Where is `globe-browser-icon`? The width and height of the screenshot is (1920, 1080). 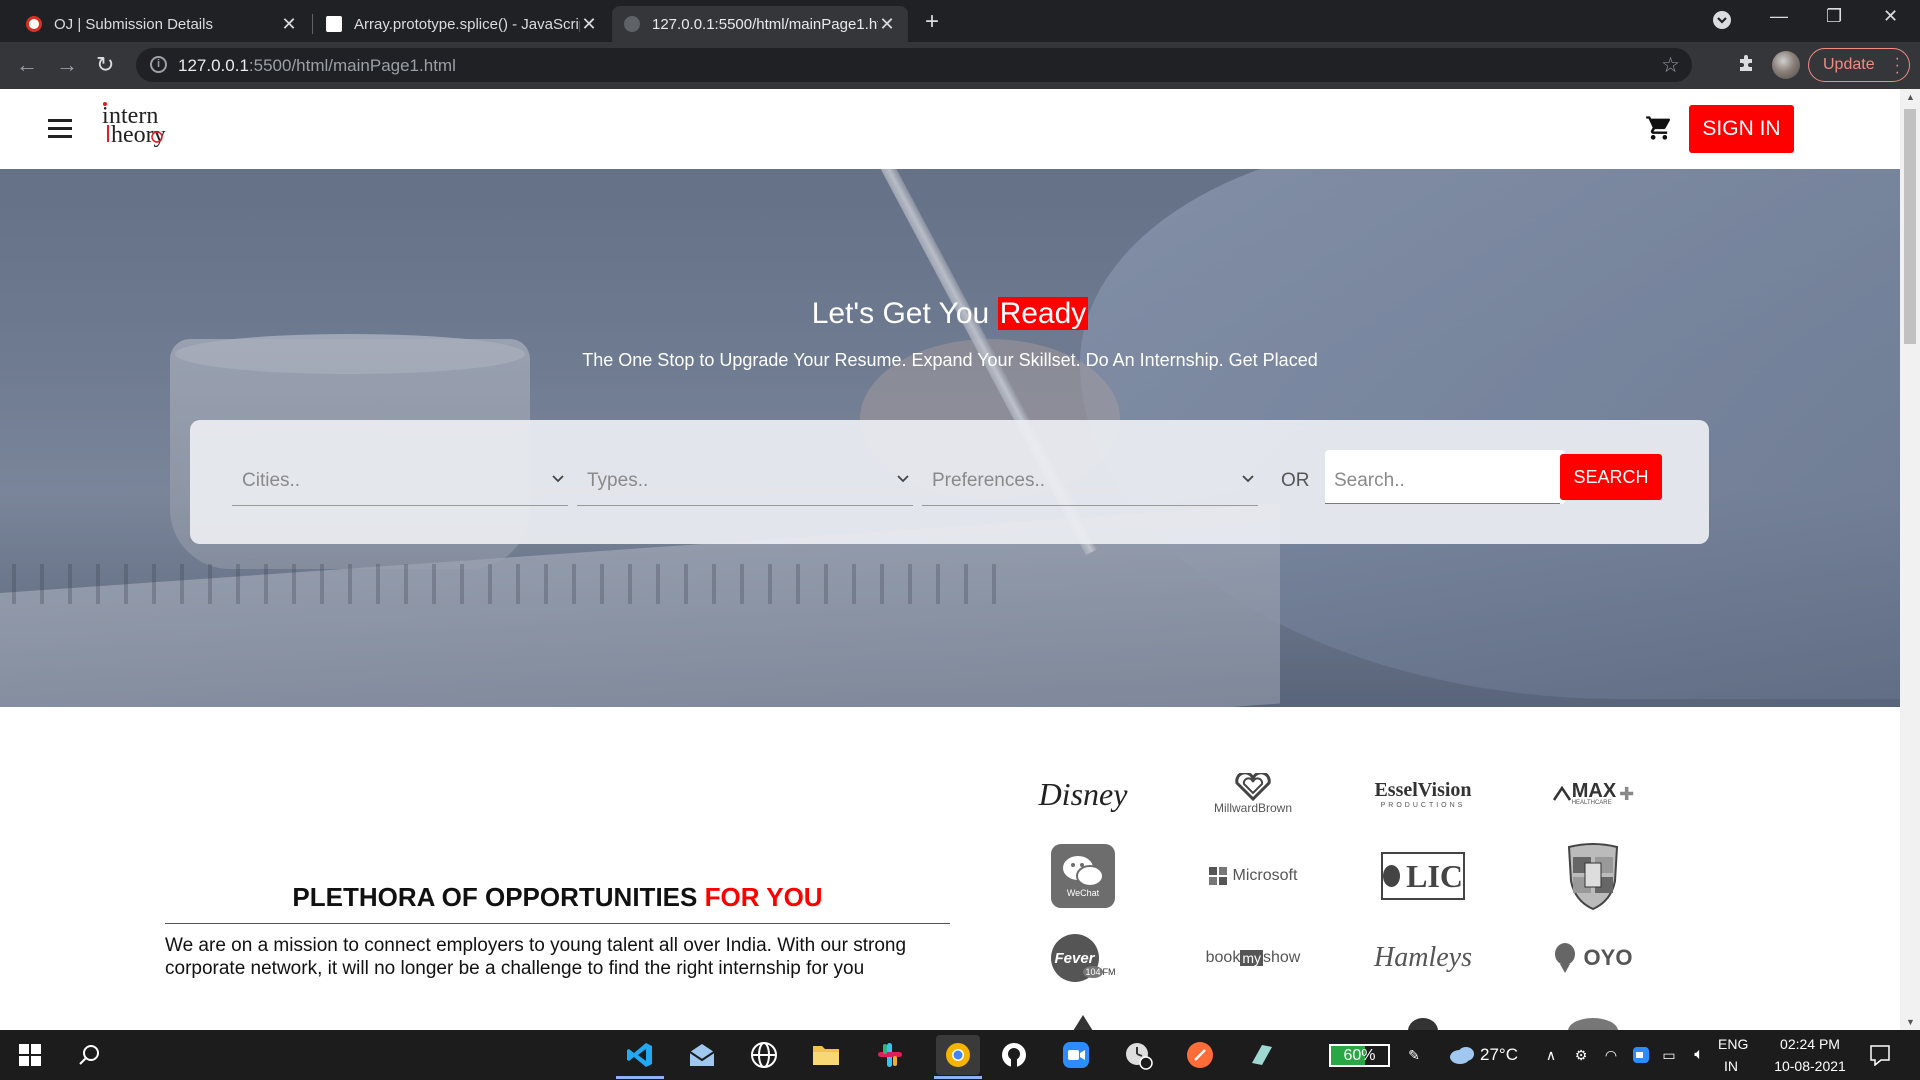
globe-browser-icon is located at coordinates (764, 1055).